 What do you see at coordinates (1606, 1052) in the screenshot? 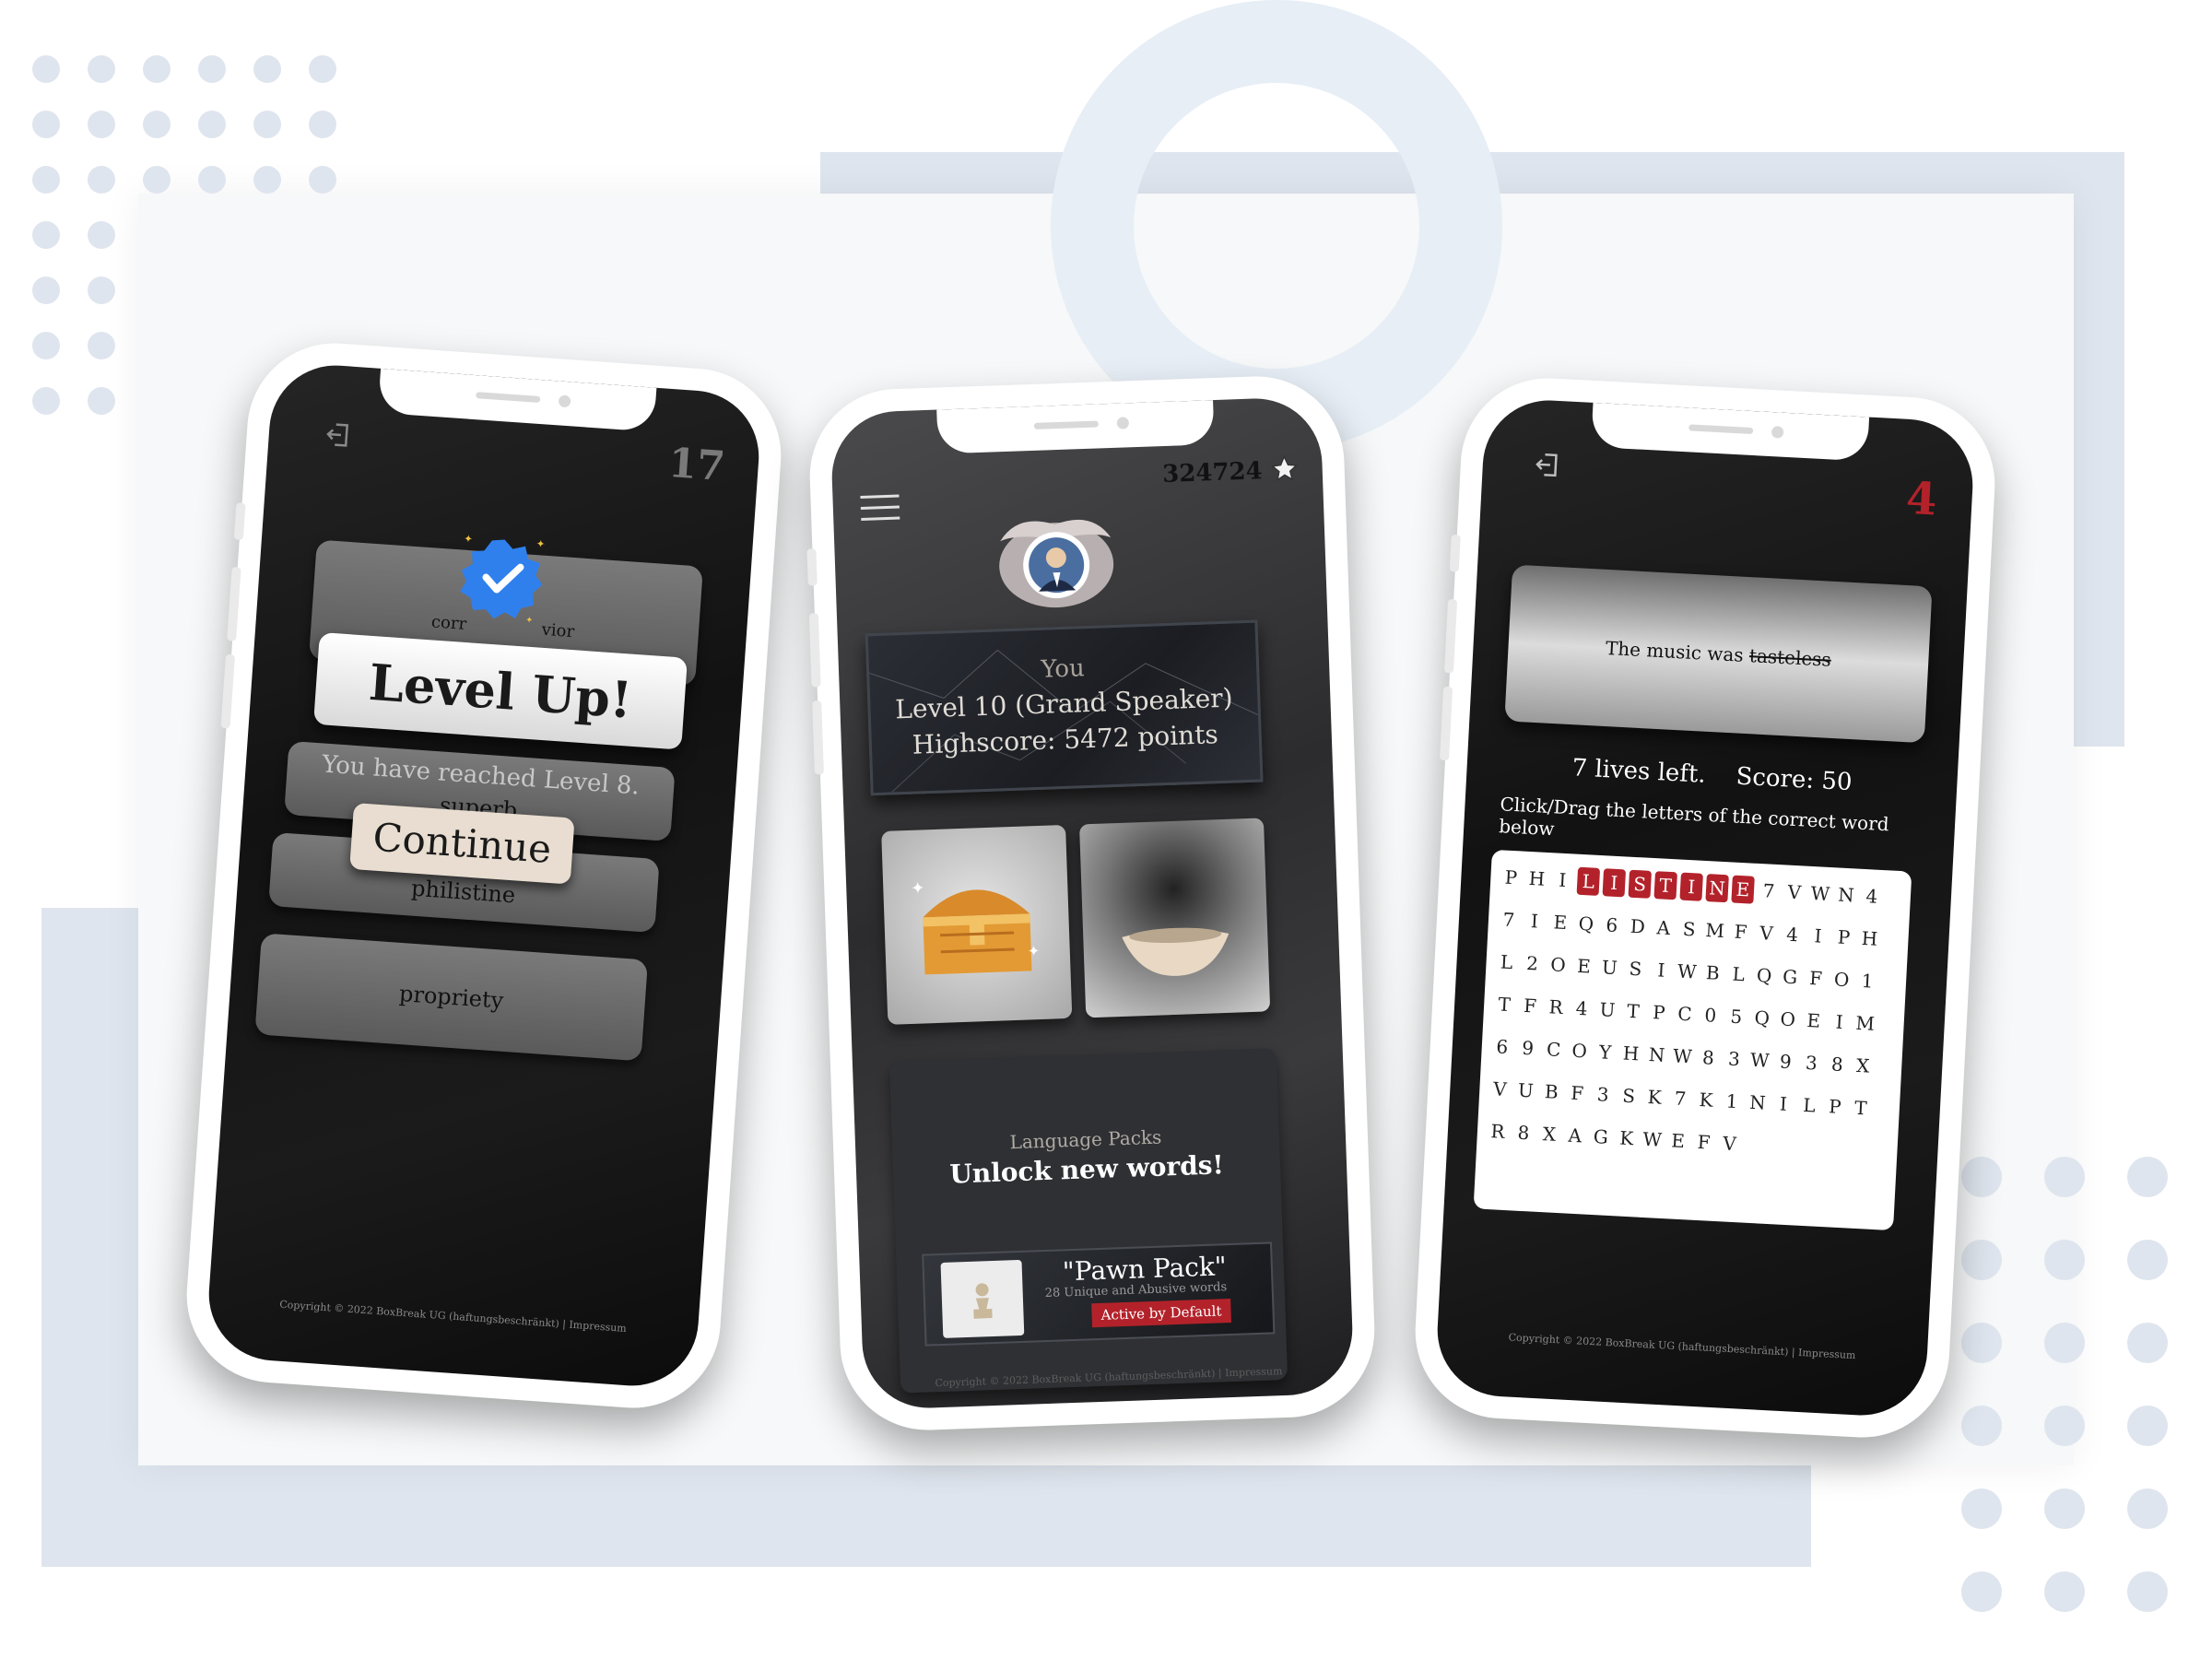
I see `letter-tile: Y` at bounding box center [1606, 1052].